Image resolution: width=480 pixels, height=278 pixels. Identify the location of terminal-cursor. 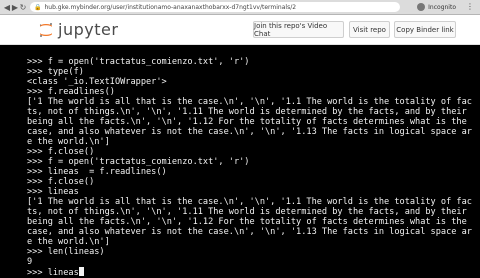
(81, 271).